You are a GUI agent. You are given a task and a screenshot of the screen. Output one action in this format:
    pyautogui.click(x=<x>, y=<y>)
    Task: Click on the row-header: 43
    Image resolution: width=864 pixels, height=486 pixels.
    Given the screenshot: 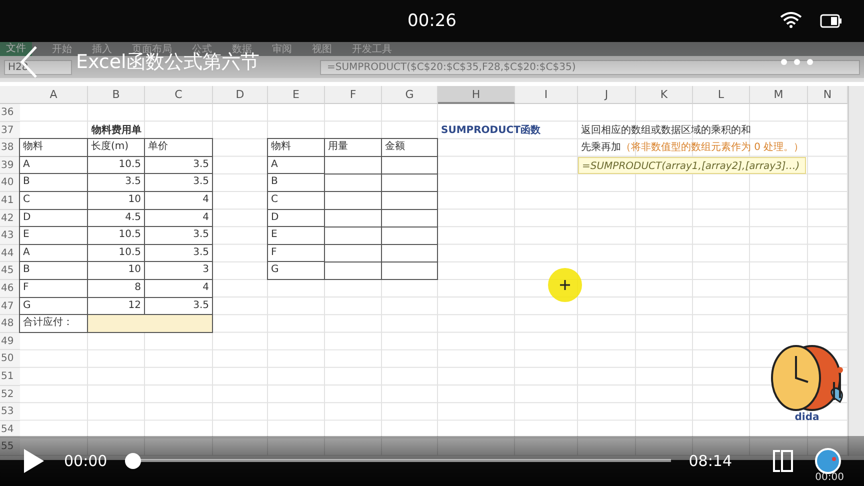 What is the action you would take?
    pyautogui.click(x=10, y=236)
    